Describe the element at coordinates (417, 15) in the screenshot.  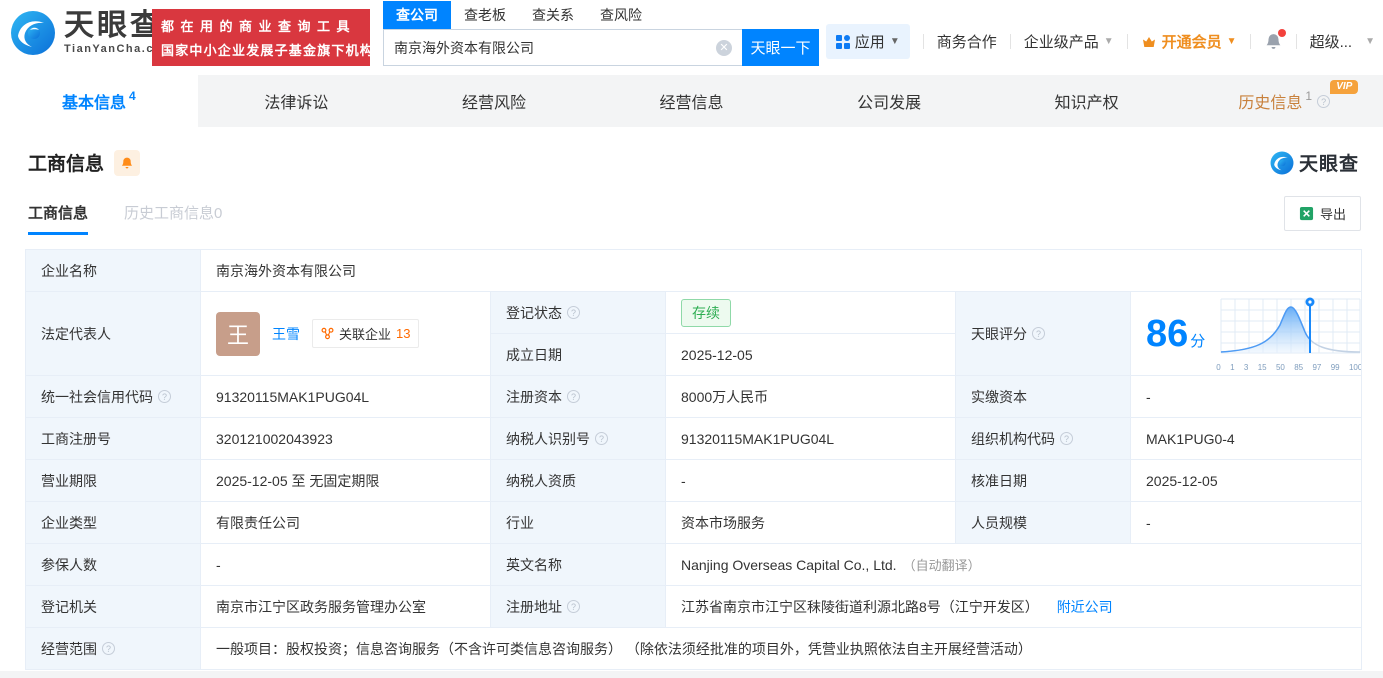
I see `search-tab-company: 查公司` at that location.